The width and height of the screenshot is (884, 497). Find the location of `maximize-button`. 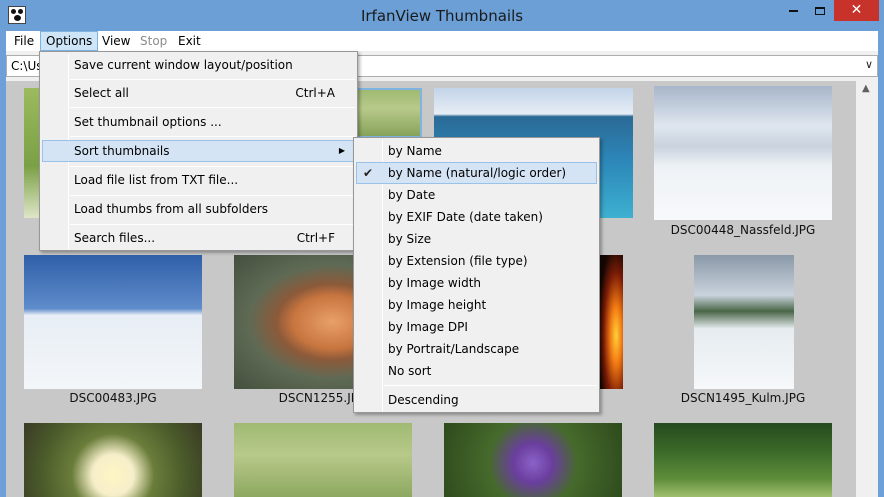

maximize-button is located at coordinates (819, 10).